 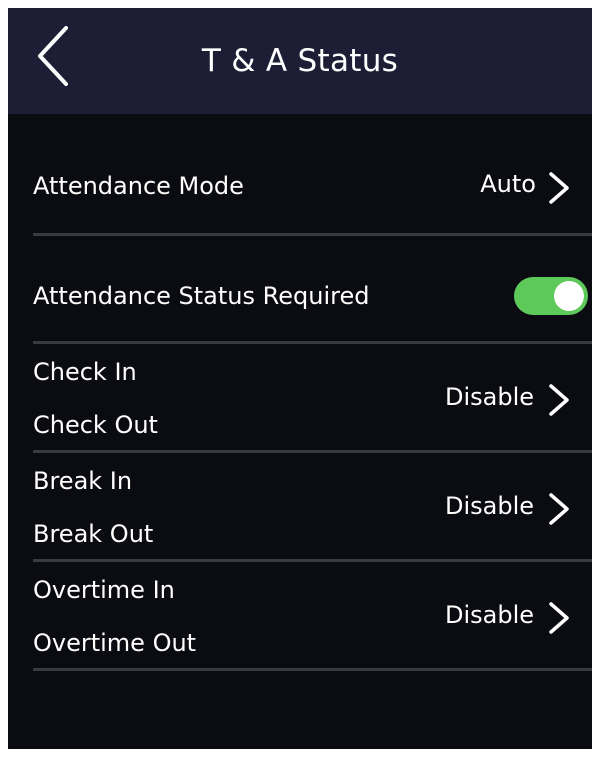 What do you see at coordinates (300, 615) in the screenshot?
I see `overtime-in-out-row: Overtime In Overtime Out Disable` at bounding box center [300, 615].